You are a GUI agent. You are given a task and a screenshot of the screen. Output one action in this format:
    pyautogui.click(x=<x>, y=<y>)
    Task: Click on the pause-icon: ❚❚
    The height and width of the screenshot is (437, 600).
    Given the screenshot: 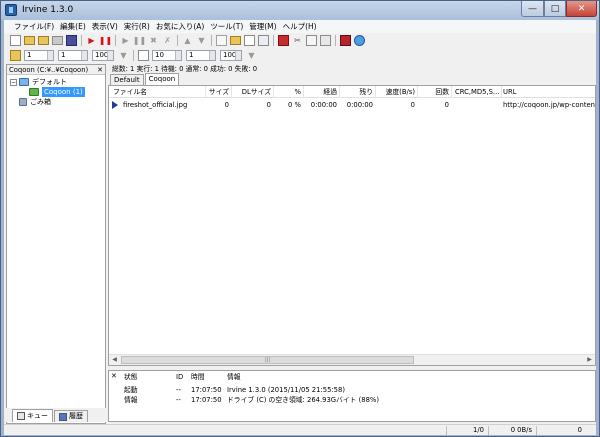 What is the action you would take?
    pyautogui.click(x=105, y=40)
    